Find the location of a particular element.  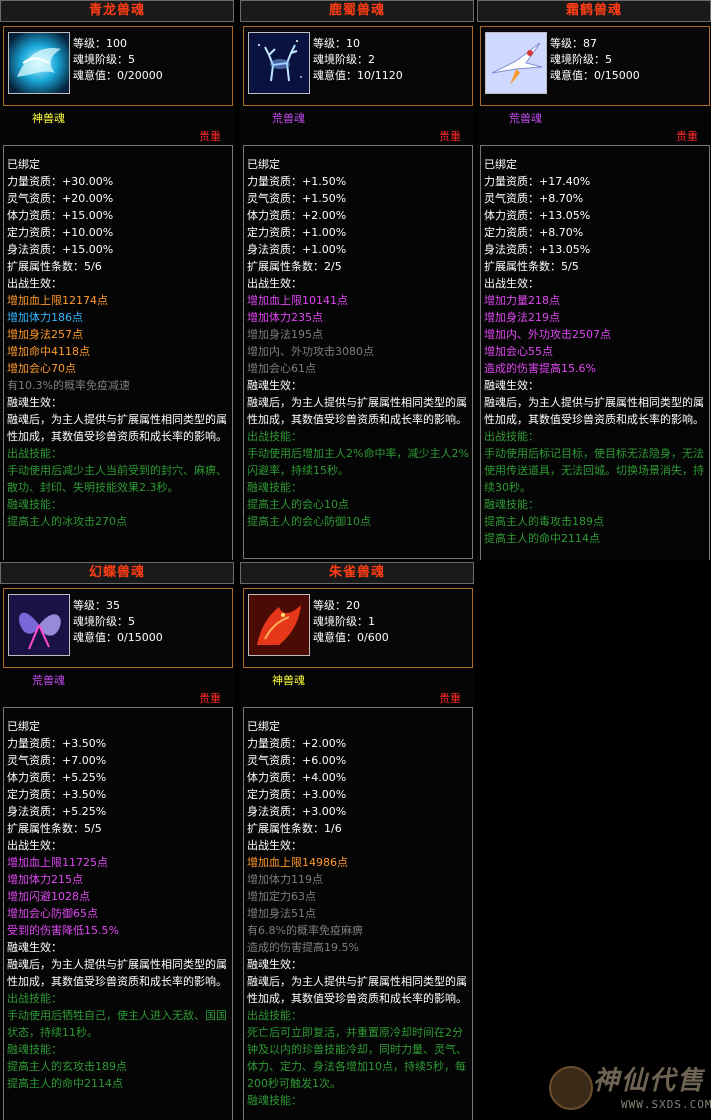

card-title: 霜鹤兽魂 is located at coordinates (594, 11).